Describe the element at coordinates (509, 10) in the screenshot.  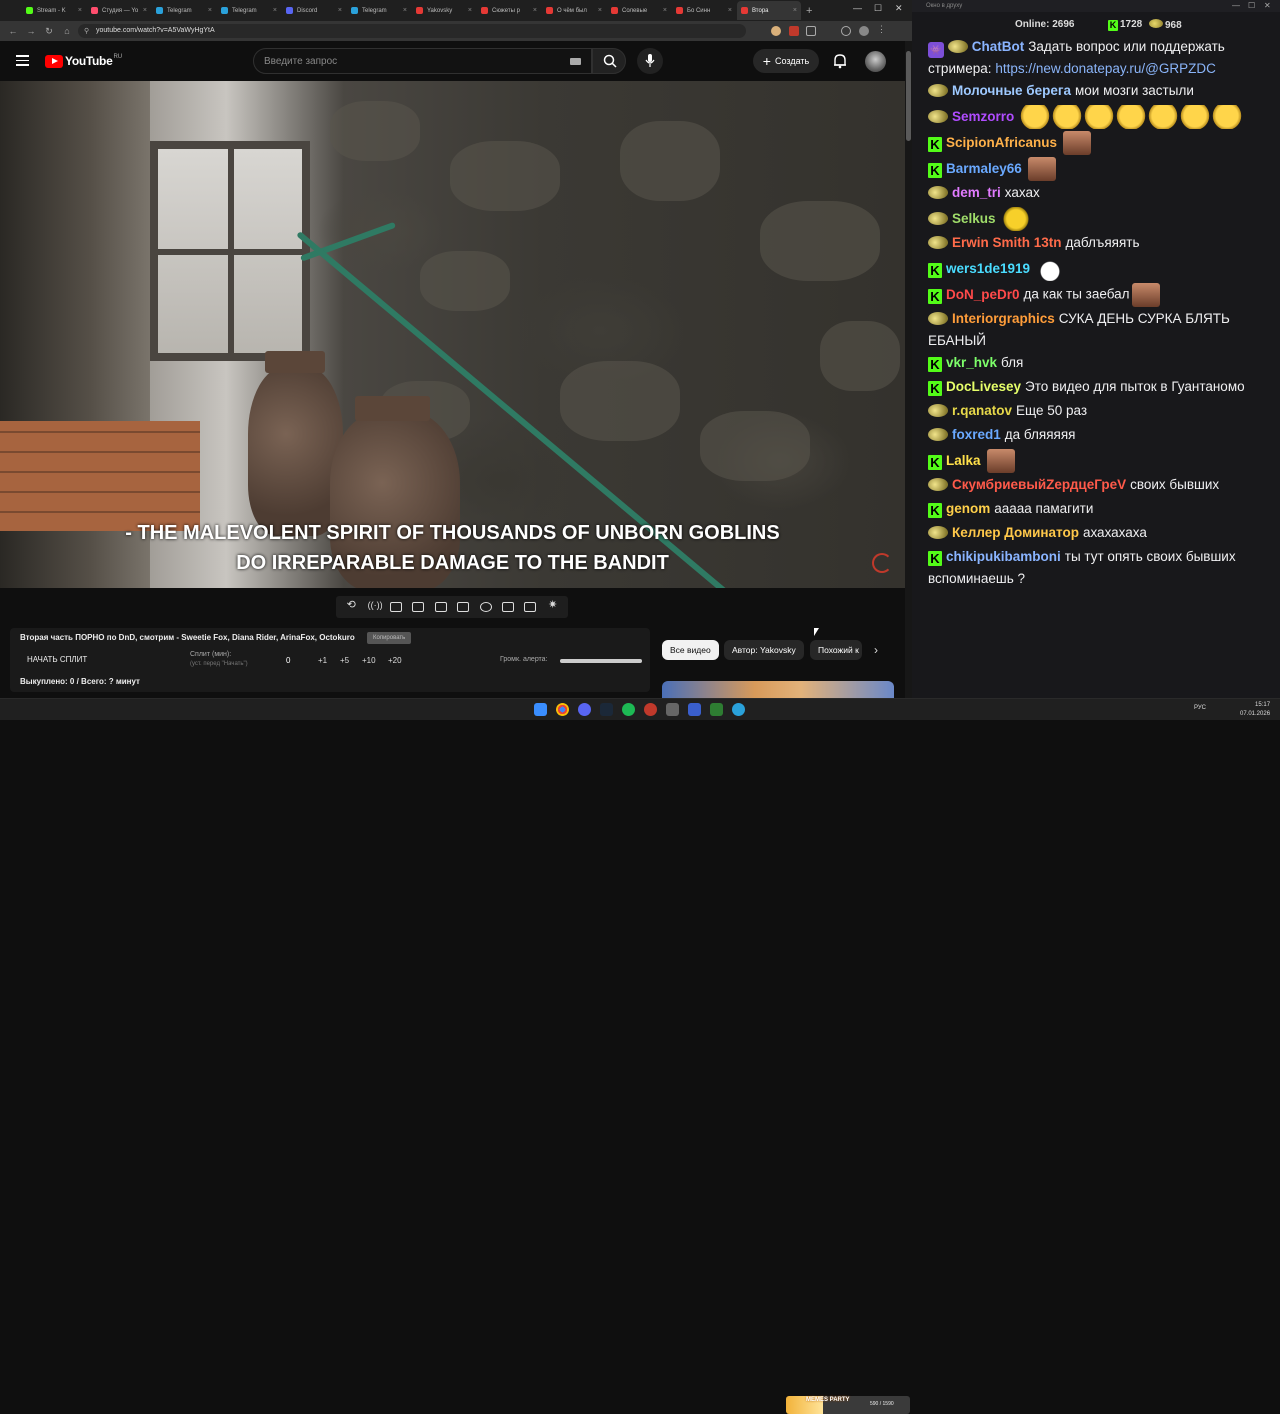
I see `browser-tab: Сюжеты р ×` at that location.